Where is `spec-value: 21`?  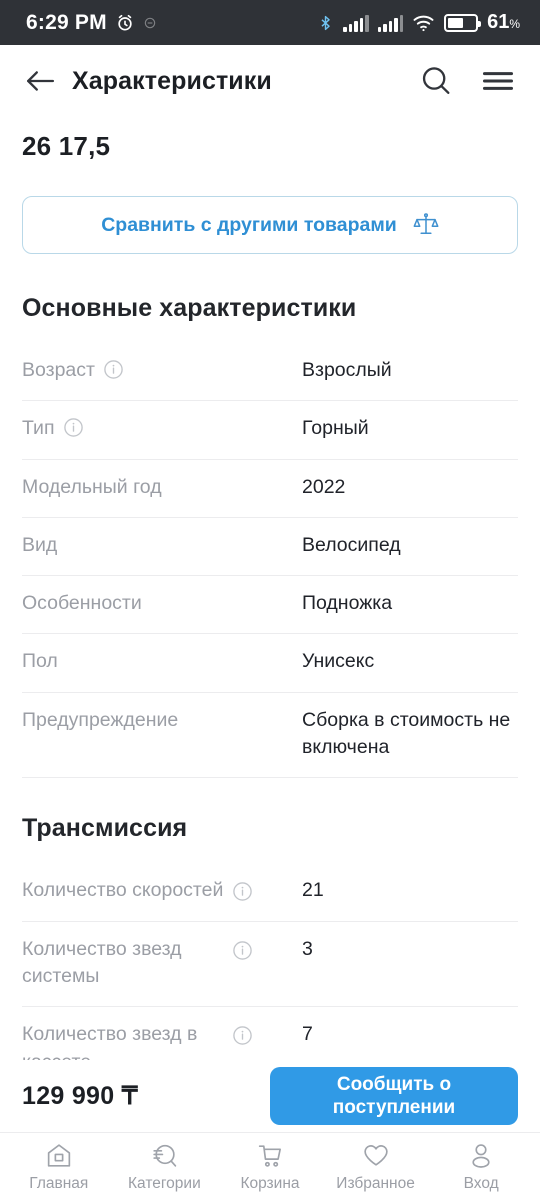 spec-value: 21 is located at coordinates (313, 890).